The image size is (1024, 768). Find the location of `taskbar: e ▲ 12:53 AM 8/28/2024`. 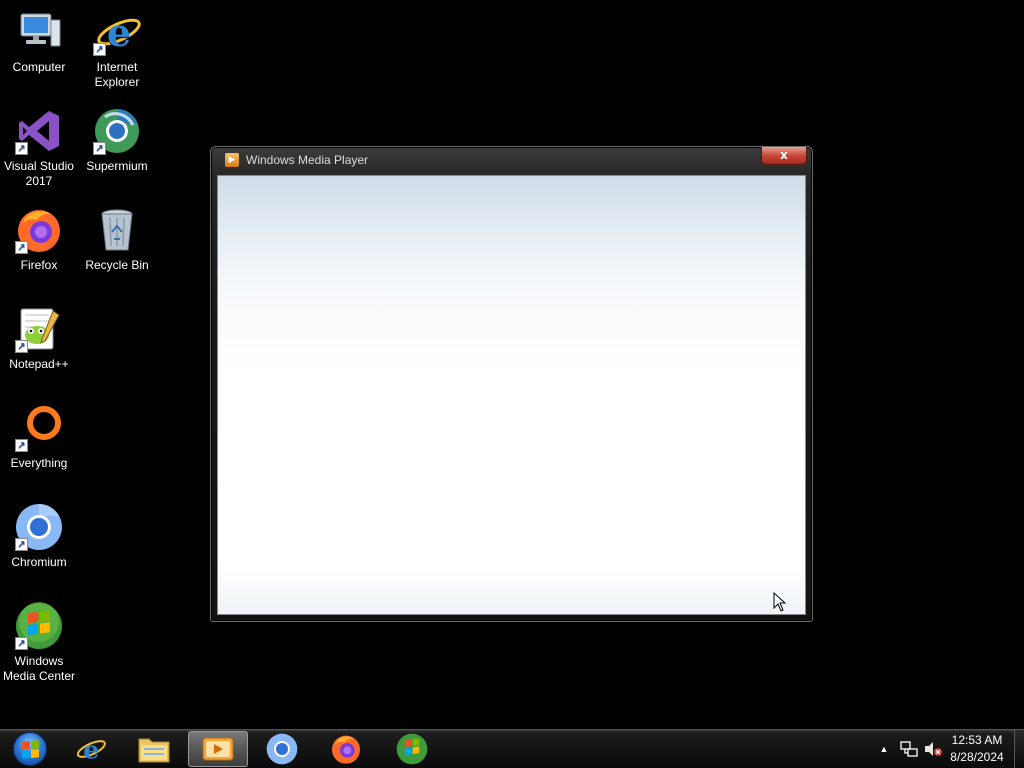

taskbar: e ▲ 12:53 AM 8/28/2024 is located at coordinates (512, 748).